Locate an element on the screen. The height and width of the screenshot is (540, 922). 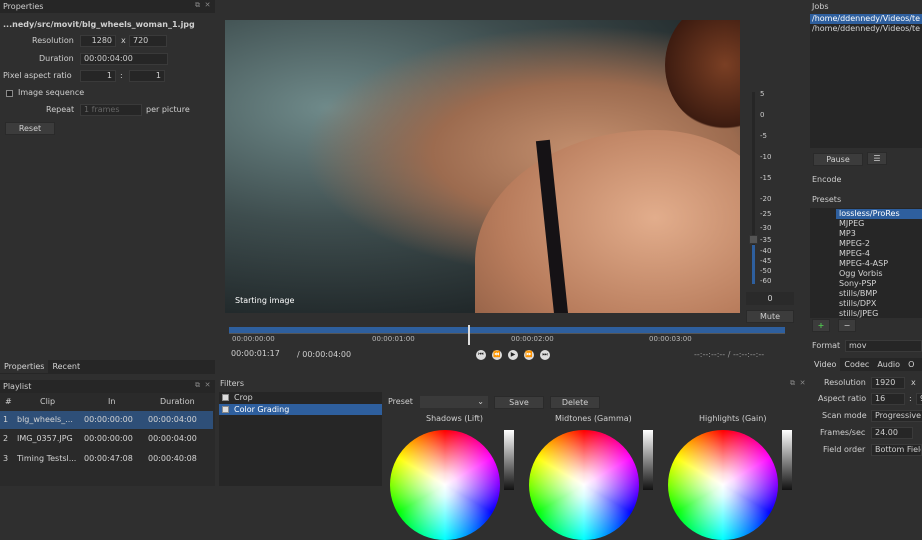
ruler-label: 00:00:02:00 is located at coordinates (532, 339).